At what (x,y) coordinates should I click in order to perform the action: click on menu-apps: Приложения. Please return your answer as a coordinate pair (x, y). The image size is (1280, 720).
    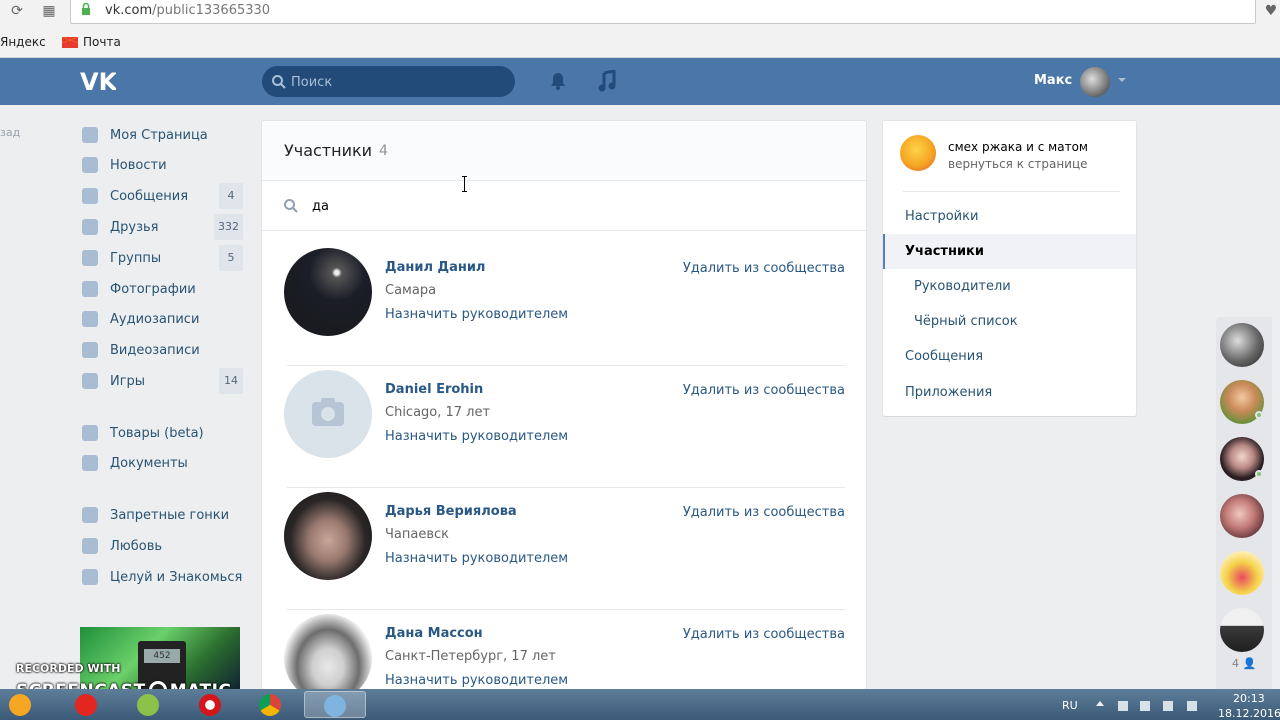
    Looking at the image, I should click on (1009, 392).